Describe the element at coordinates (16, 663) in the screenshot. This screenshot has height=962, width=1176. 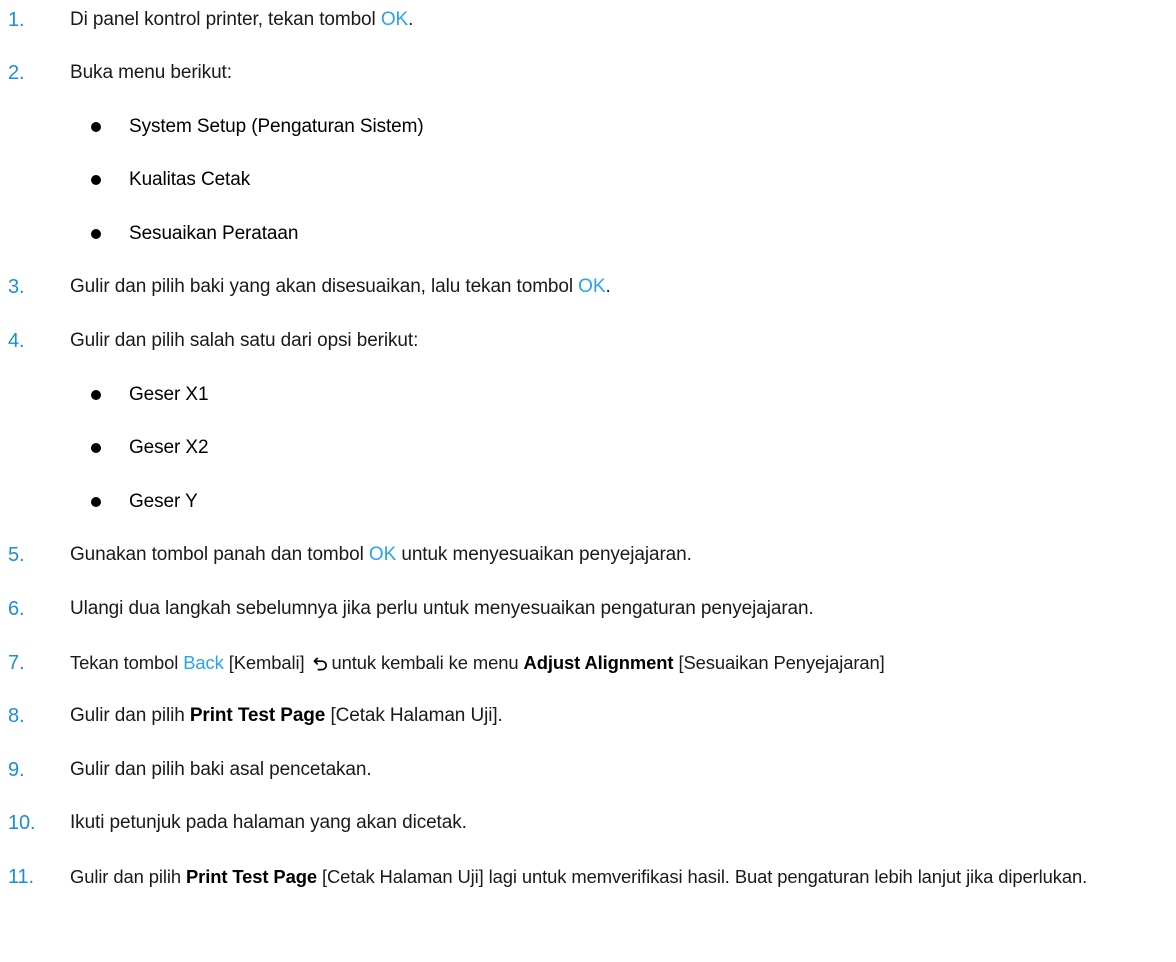
I see `step-number: 7.` at that location.